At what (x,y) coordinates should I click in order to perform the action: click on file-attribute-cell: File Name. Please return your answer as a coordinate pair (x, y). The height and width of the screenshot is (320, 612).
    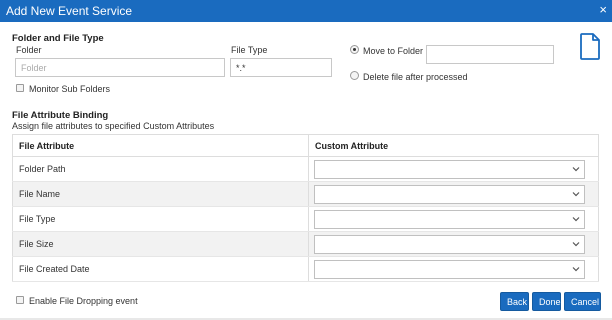
    Looking at the image, I should click on (160, 194).